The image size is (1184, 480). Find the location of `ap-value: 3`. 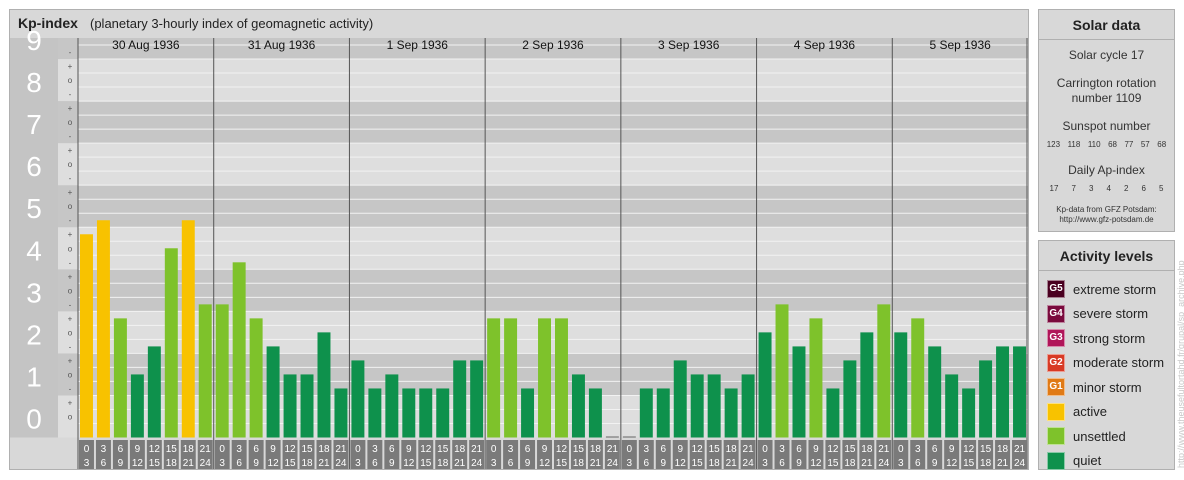

ap-value: 3 is located at coordinates (1091, 188).